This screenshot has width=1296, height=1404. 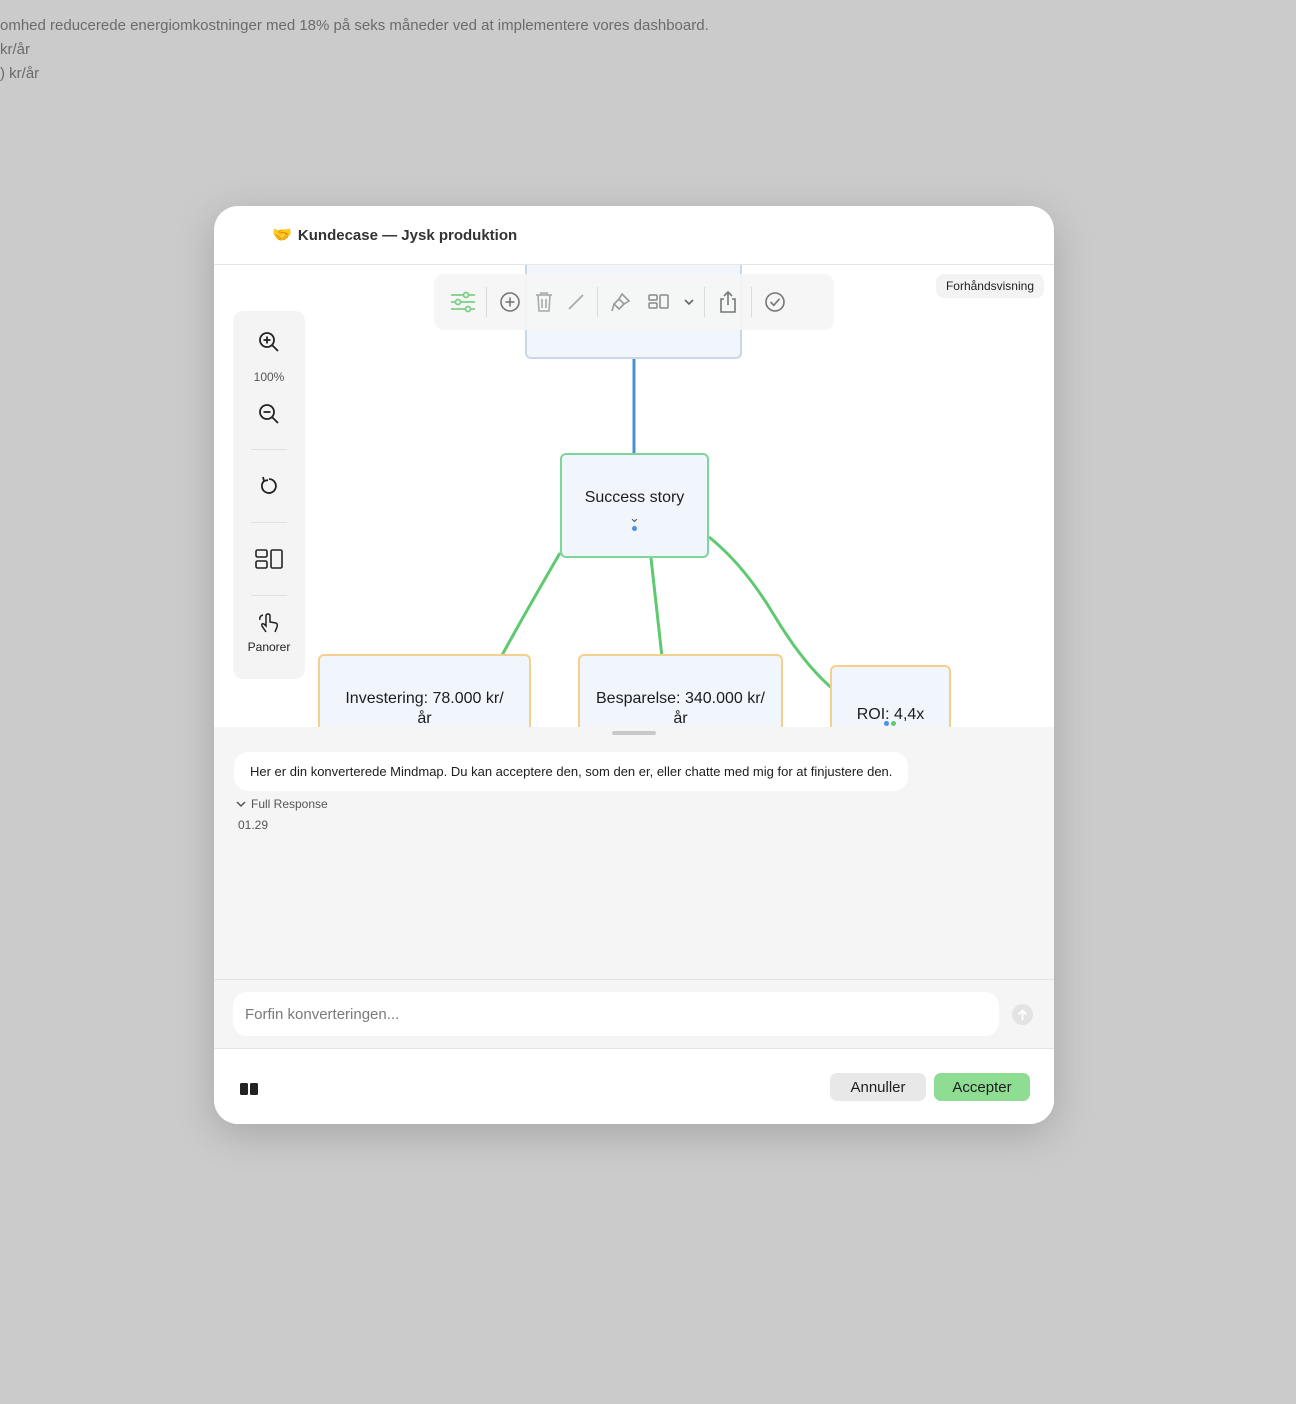 I want to click on handshake-icon: 🤝, so click(x=282, y=235).